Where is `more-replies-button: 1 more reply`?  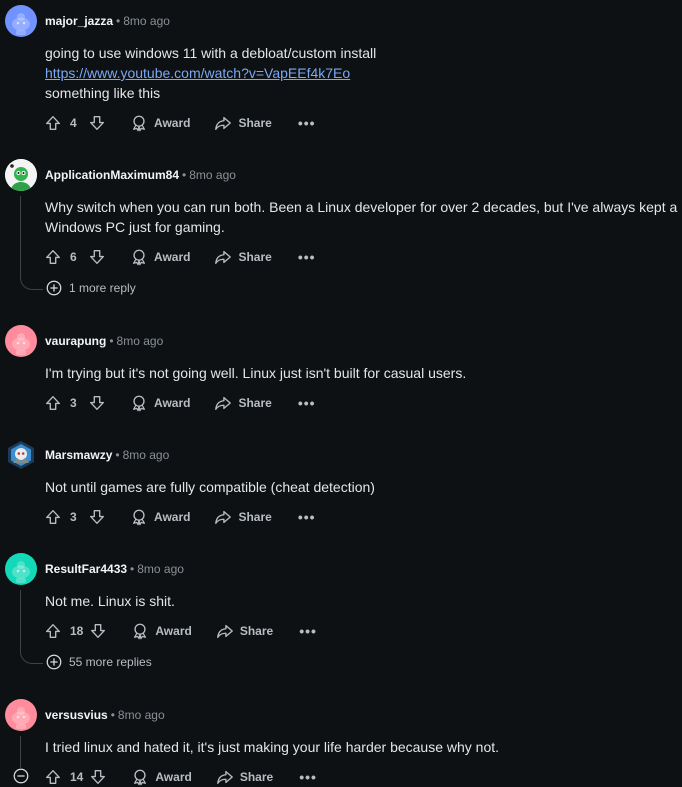 more-replies-button: 1 more reply is located at coordinates (90, 288).